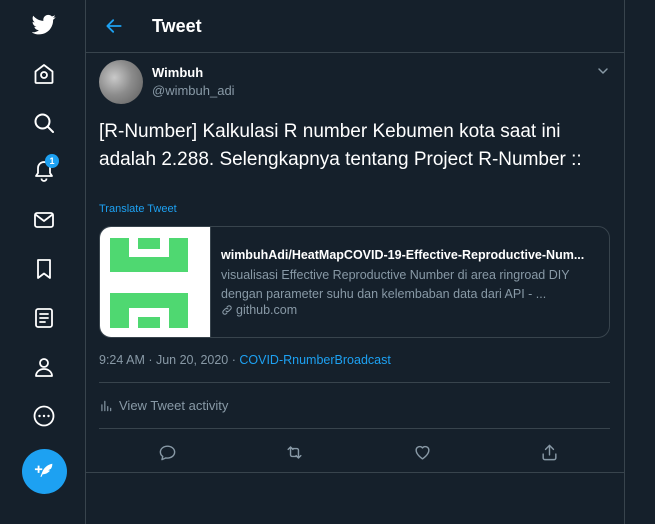 This screenshot has width=655, height=524. What do you see at coordinates (44, 220) in the screenshot?
I see `messages-icon` at bounding box center [44, 220].